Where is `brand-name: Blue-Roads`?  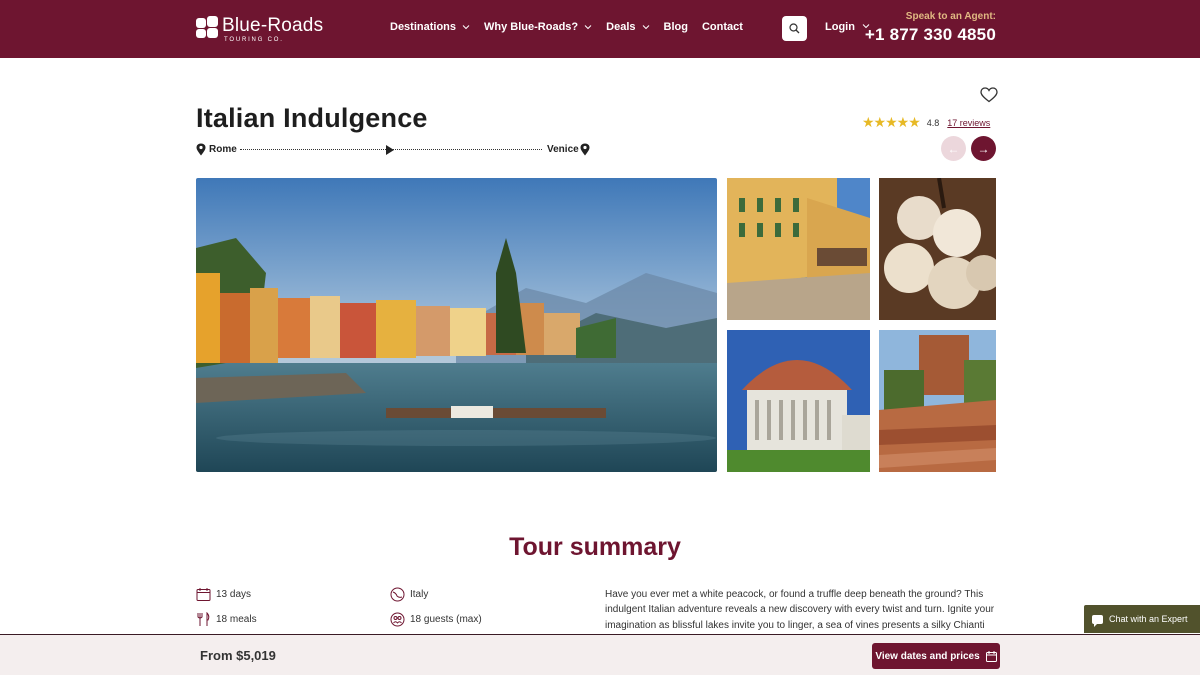
brand-name: Blue-Roads is located at coordinates (273, 25).